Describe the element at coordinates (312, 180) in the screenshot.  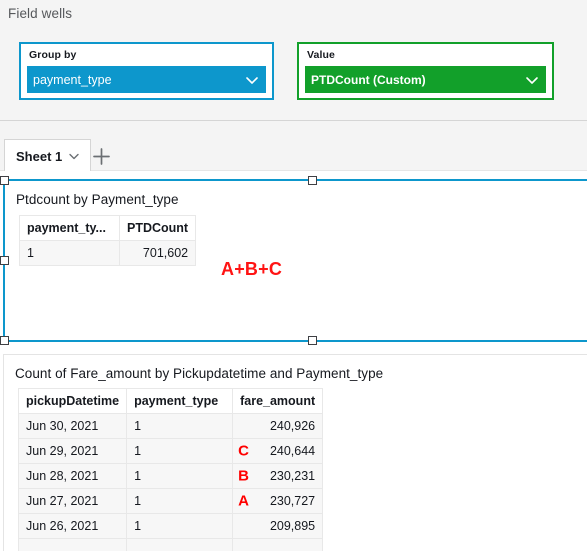
I see `resize-handle-top-middle` at that location.